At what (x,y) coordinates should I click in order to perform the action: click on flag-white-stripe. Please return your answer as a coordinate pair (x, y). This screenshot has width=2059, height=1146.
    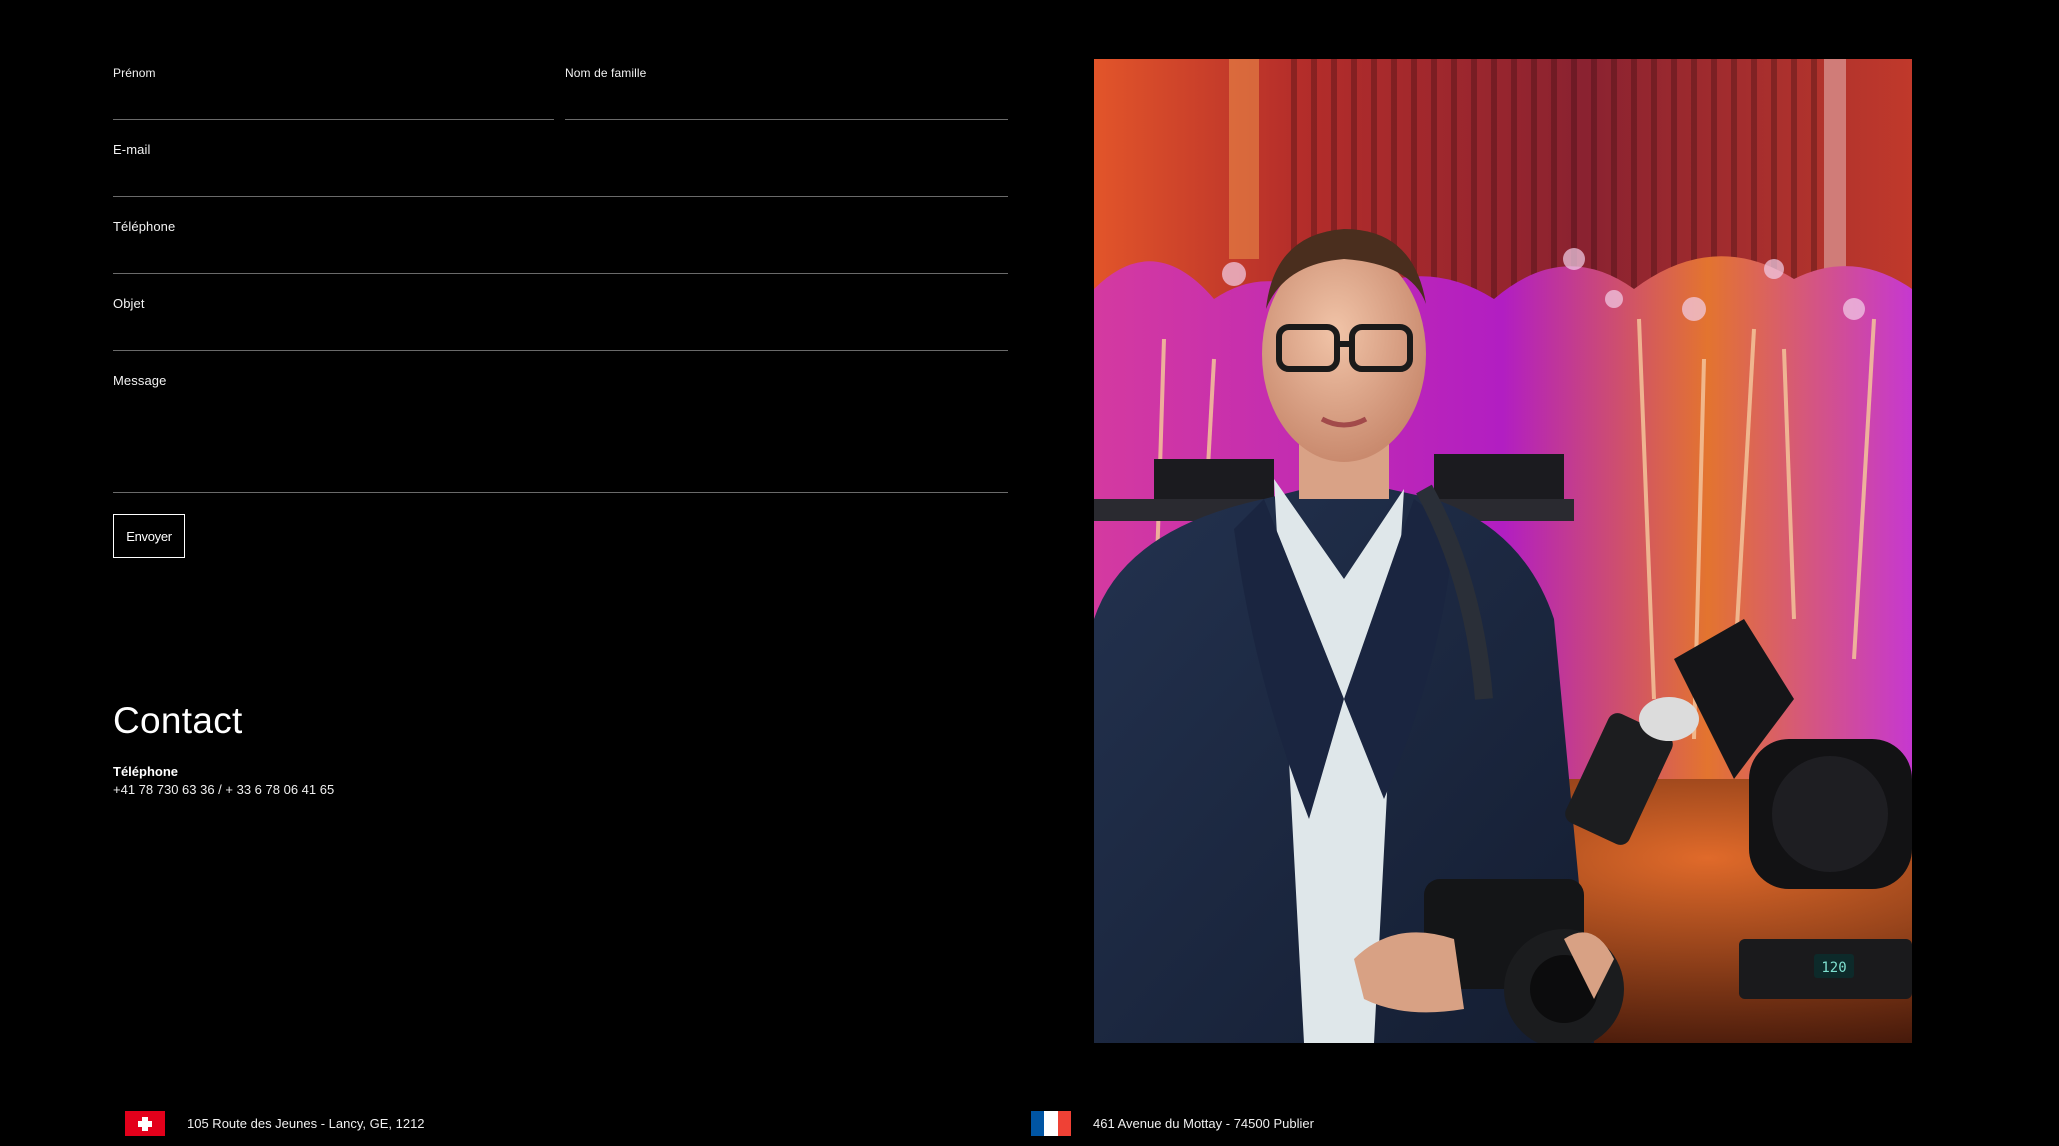
    Looking at the image, I should click on (1051, 1123).